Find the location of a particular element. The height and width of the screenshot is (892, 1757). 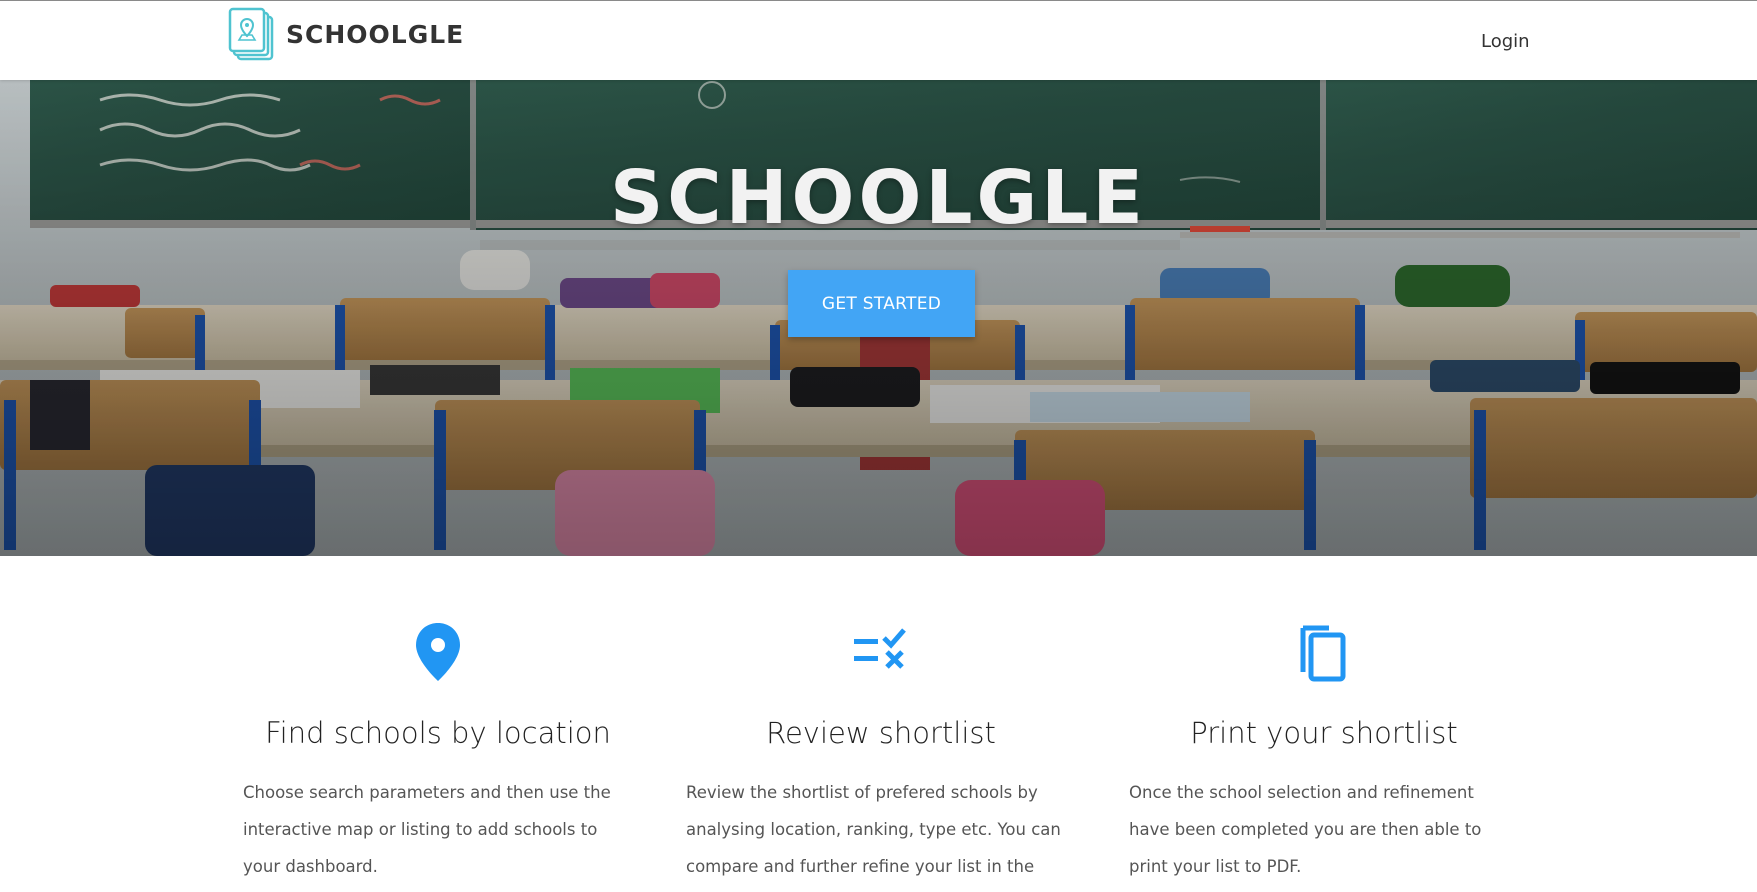

brand-logo-link: Schoolgle is located at coordinates (346, 34).